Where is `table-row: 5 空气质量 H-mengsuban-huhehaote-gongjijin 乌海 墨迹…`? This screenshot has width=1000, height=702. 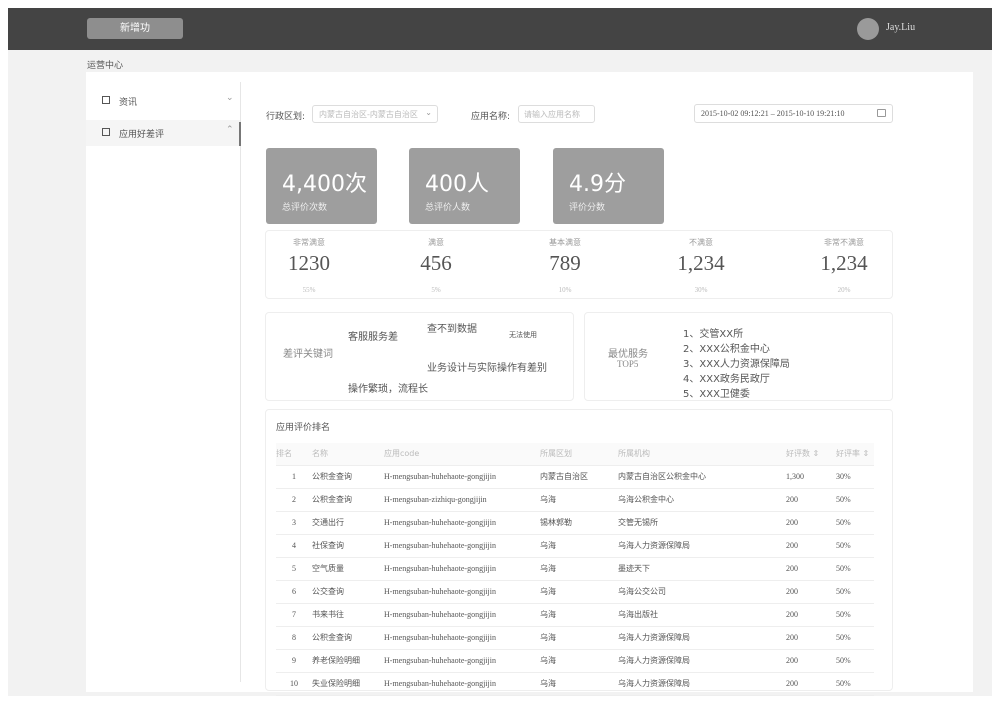 table-row: 5 空气质量 H-mengsuban-huhehaote-gongjijin 乌海 墨迹… is located at coordinates (575, 569).